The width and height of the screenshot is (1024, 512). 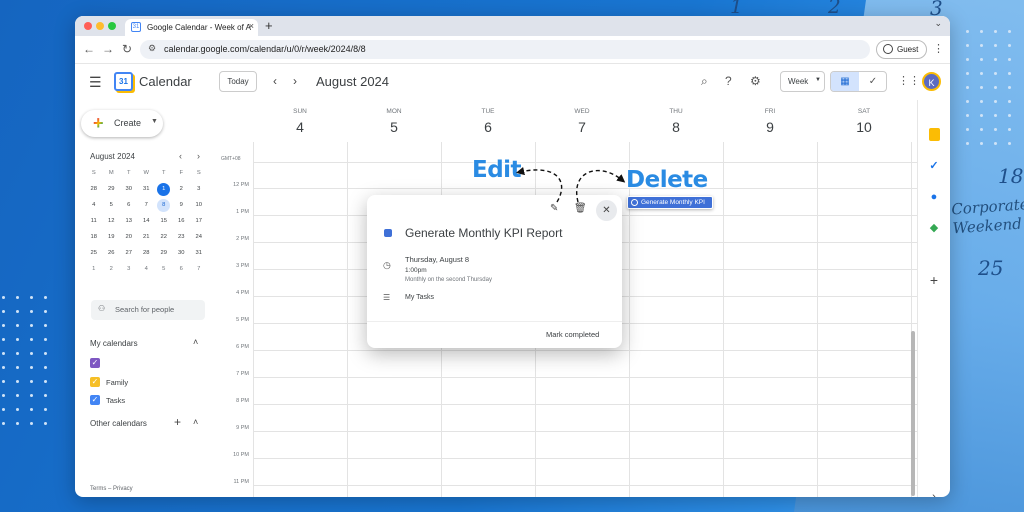 I want to click on apps-grid-icon: ⋮⋮, so click(x=909, y=80).